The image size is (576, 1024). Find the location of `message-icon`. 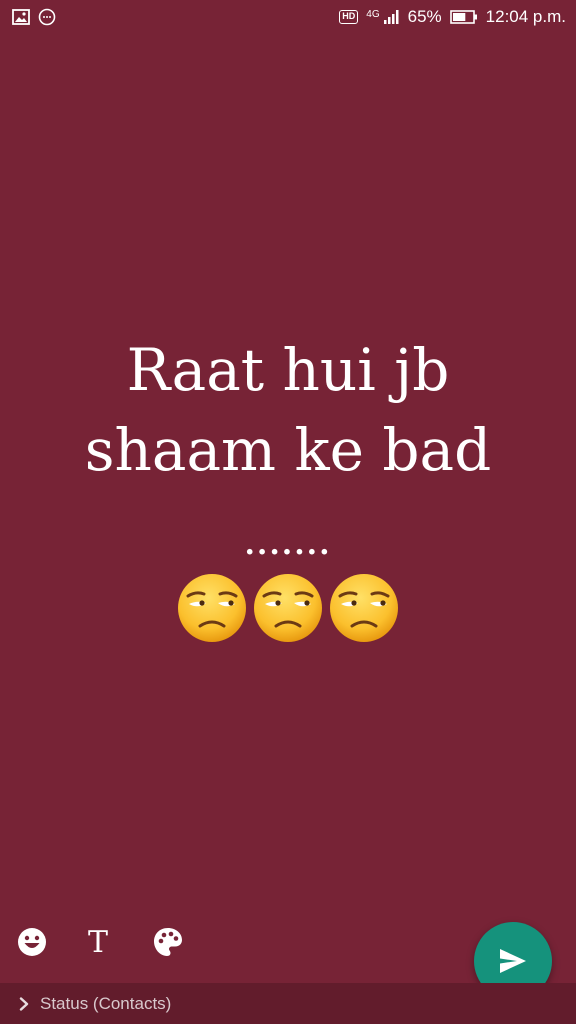

message-icon is located at coordinates (47, 17).